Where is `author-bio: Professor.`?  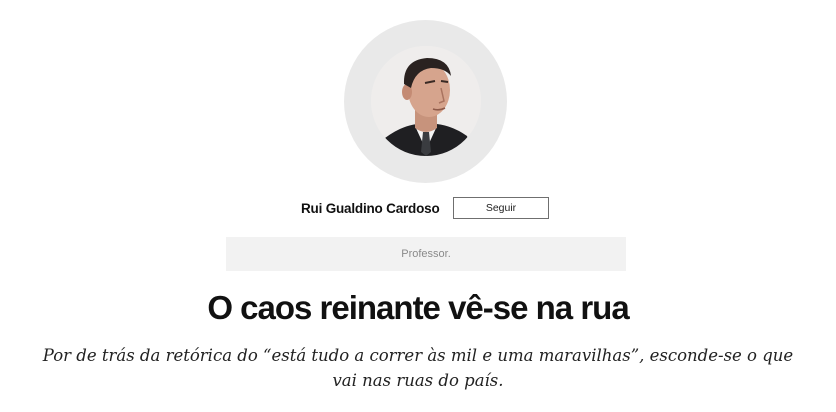
author-bio: Professor. is located at coordinates (426, 254).